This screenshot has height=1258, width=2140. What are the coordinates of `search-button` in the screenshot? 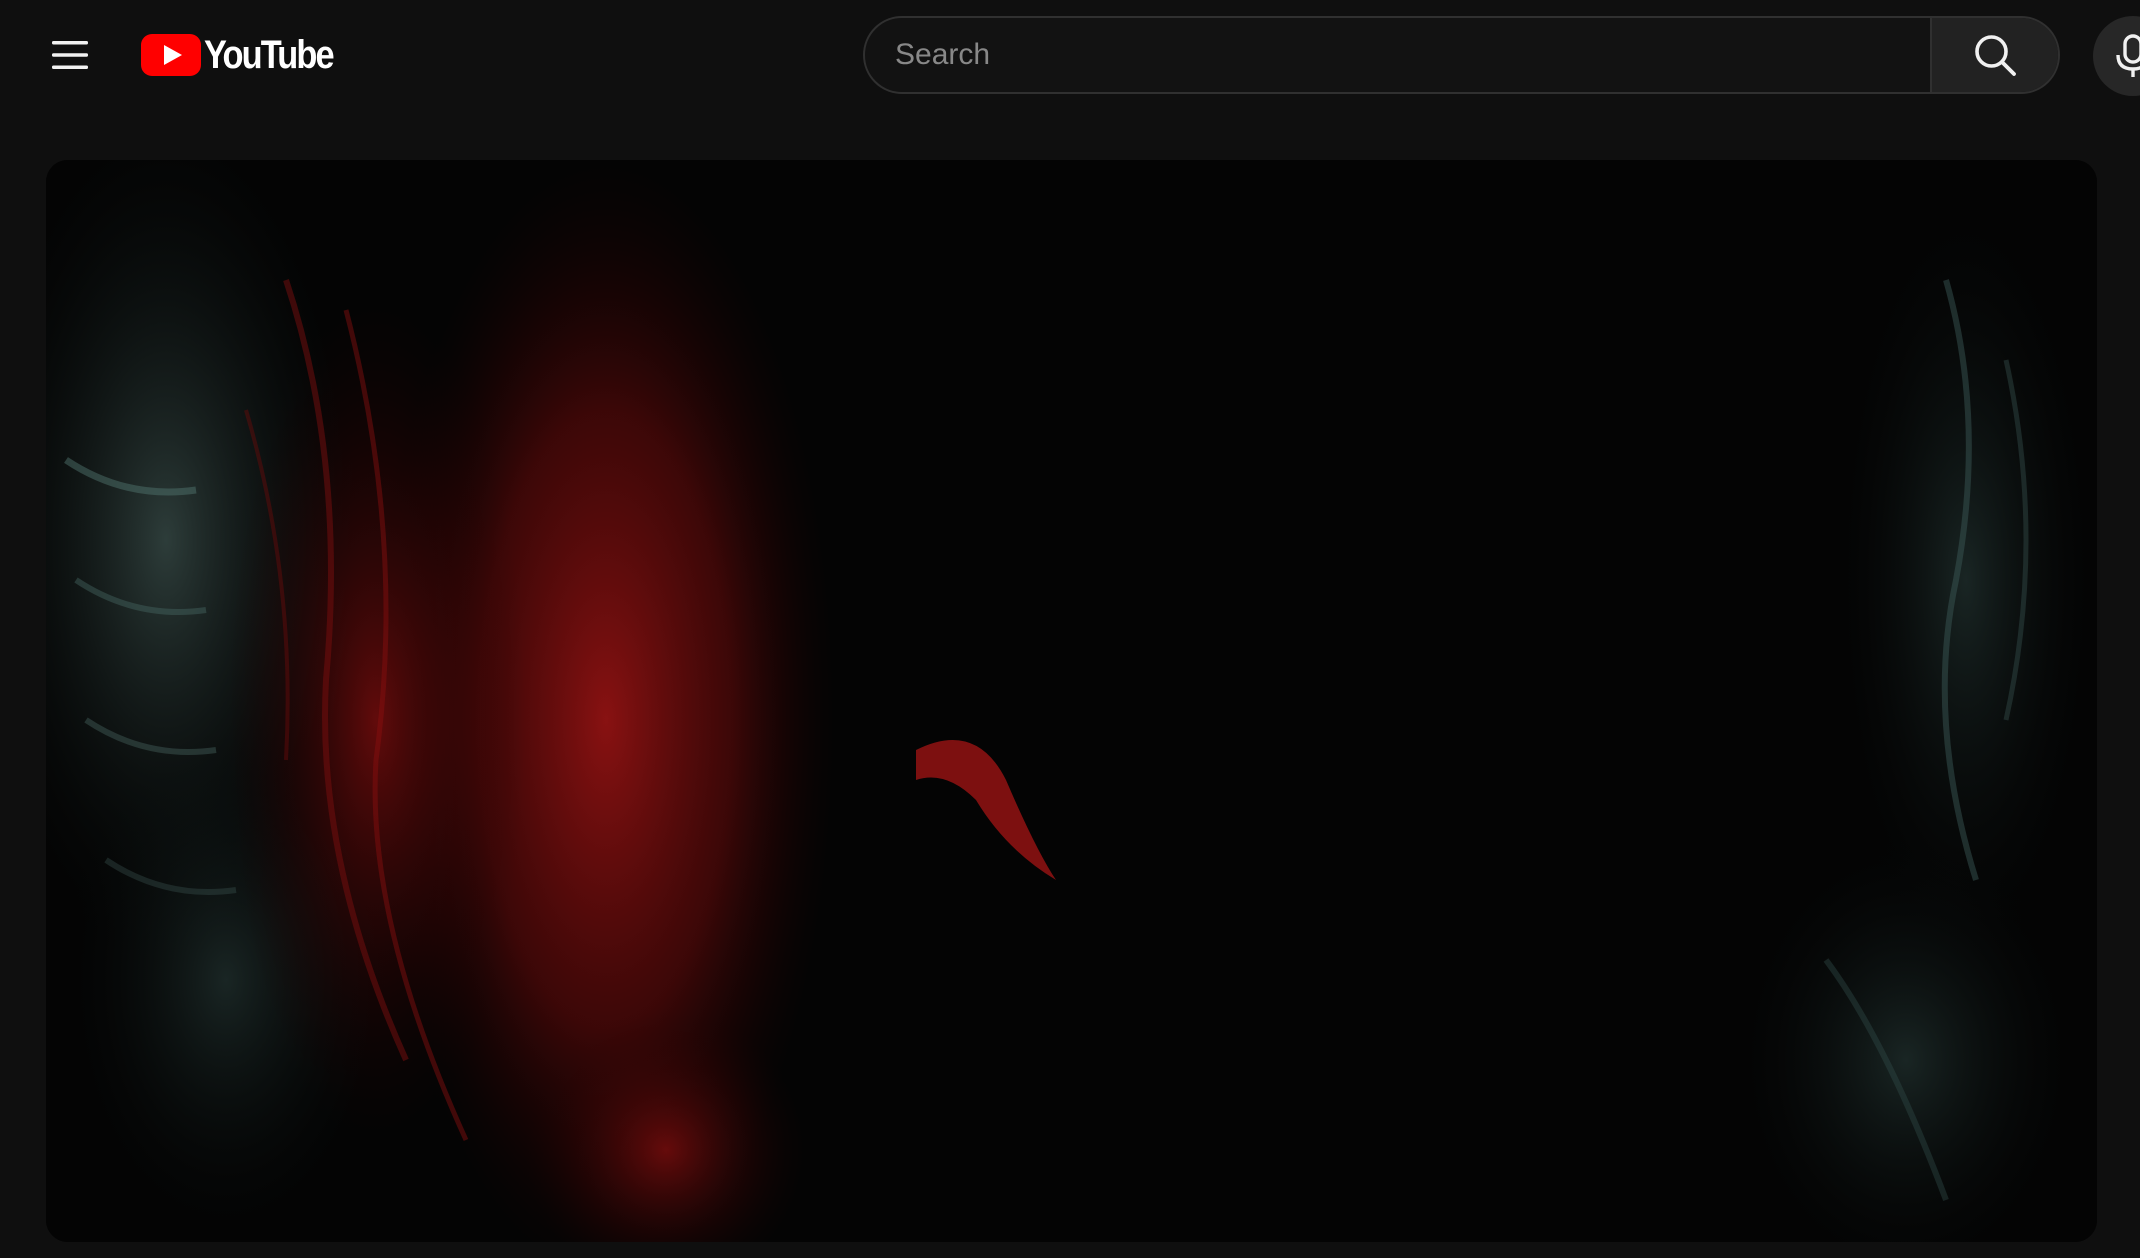 It's located at (1994, 55).